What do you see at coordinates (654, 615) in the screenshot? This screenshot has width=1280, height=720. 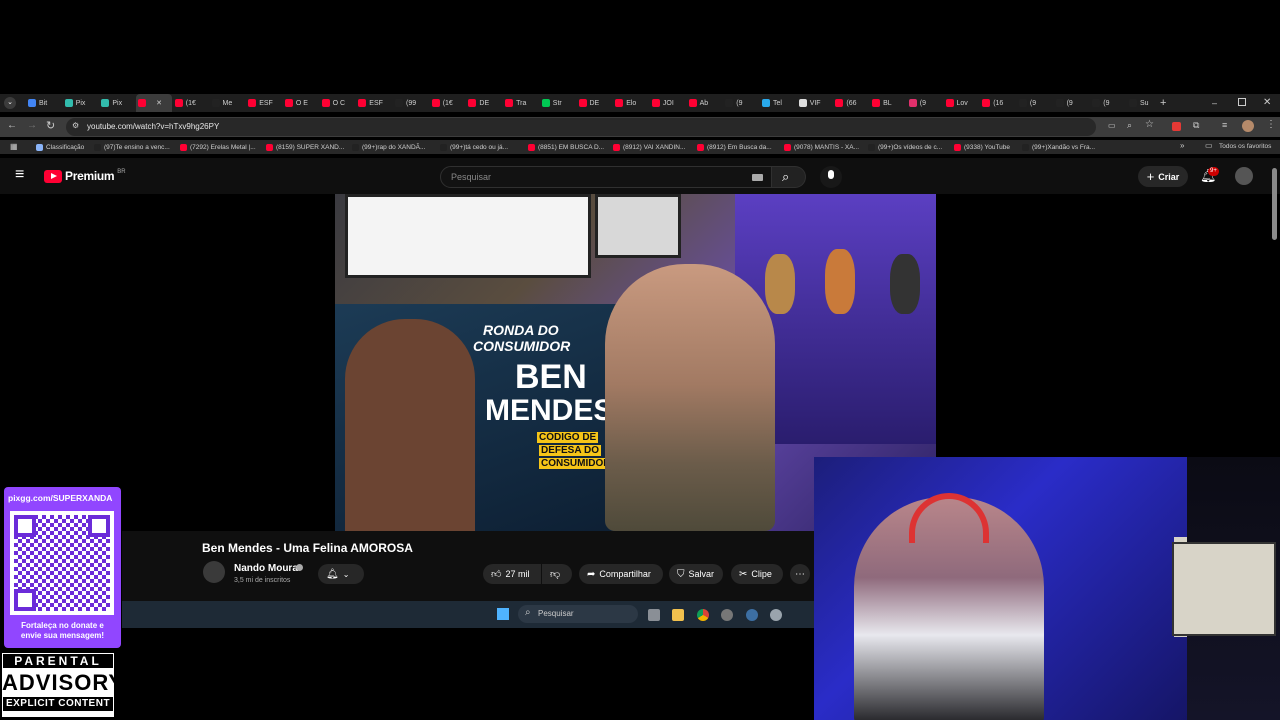 I see `task-view-icon` at bounding box center [654, 615].